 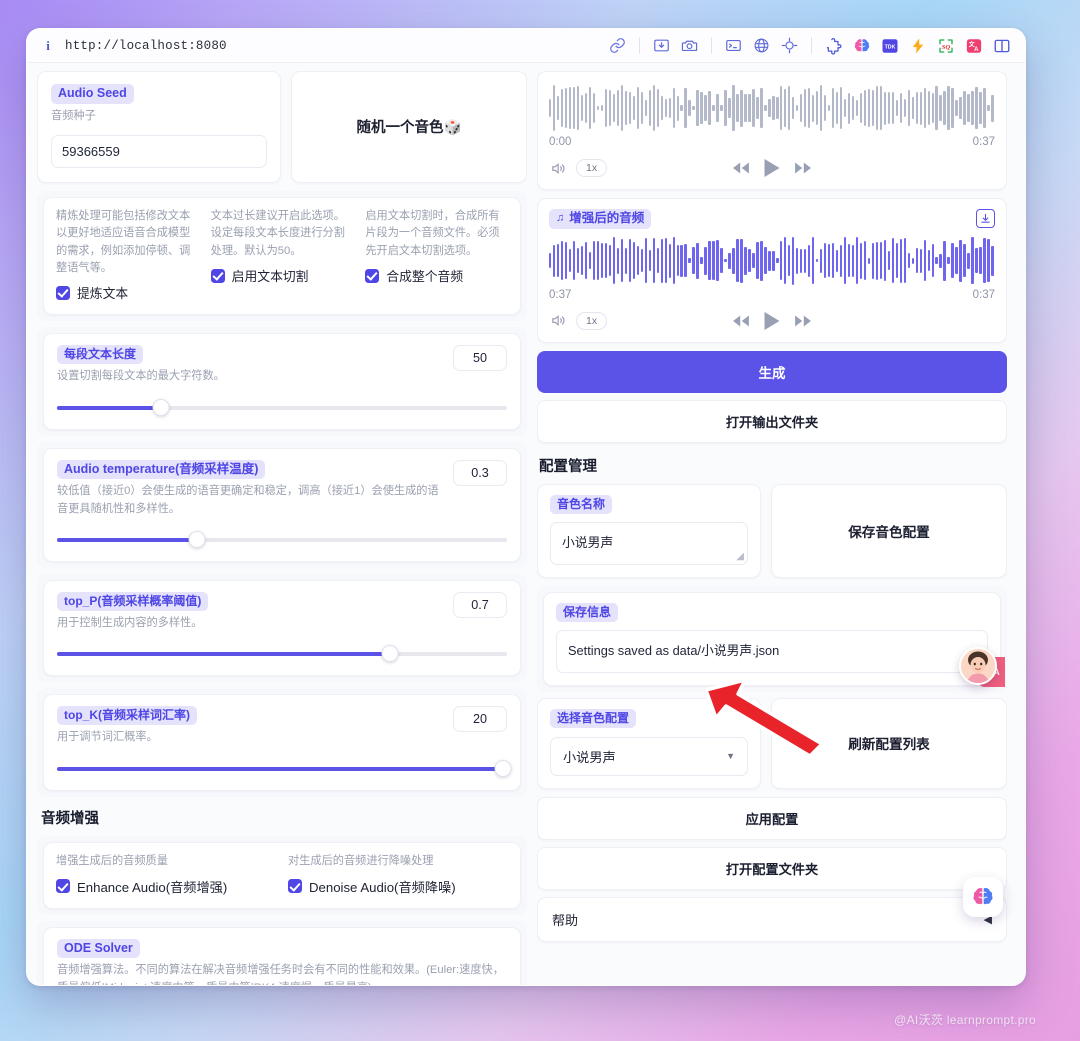 What do you see at coordinates (159, 151) in the screenshot?
I see `audio-seed-input: 59366559` at bounding box center [159, 151].